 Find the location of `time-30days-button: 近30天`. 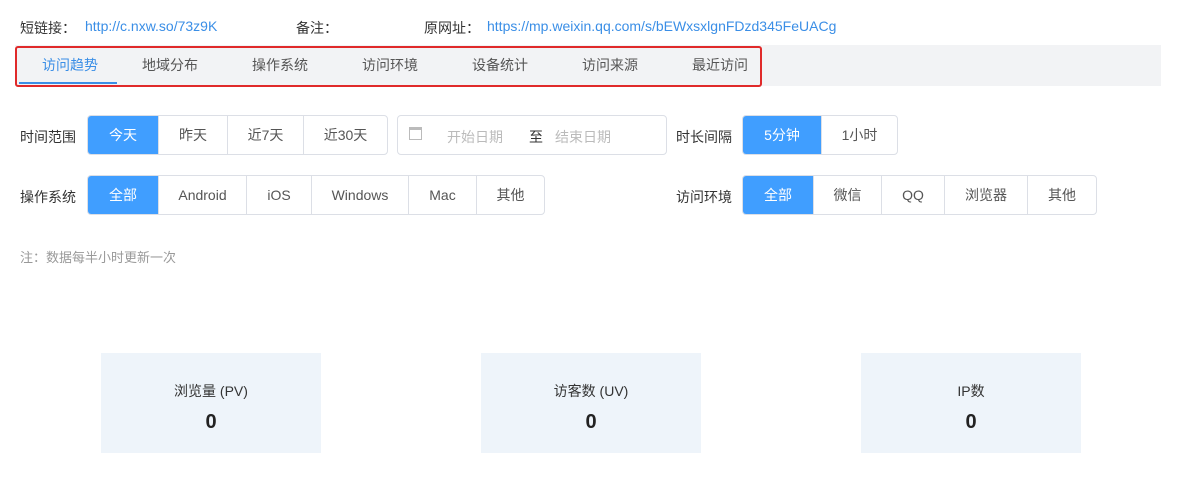

time-30days-button: 近30天 is located at coordinates (345, 135).